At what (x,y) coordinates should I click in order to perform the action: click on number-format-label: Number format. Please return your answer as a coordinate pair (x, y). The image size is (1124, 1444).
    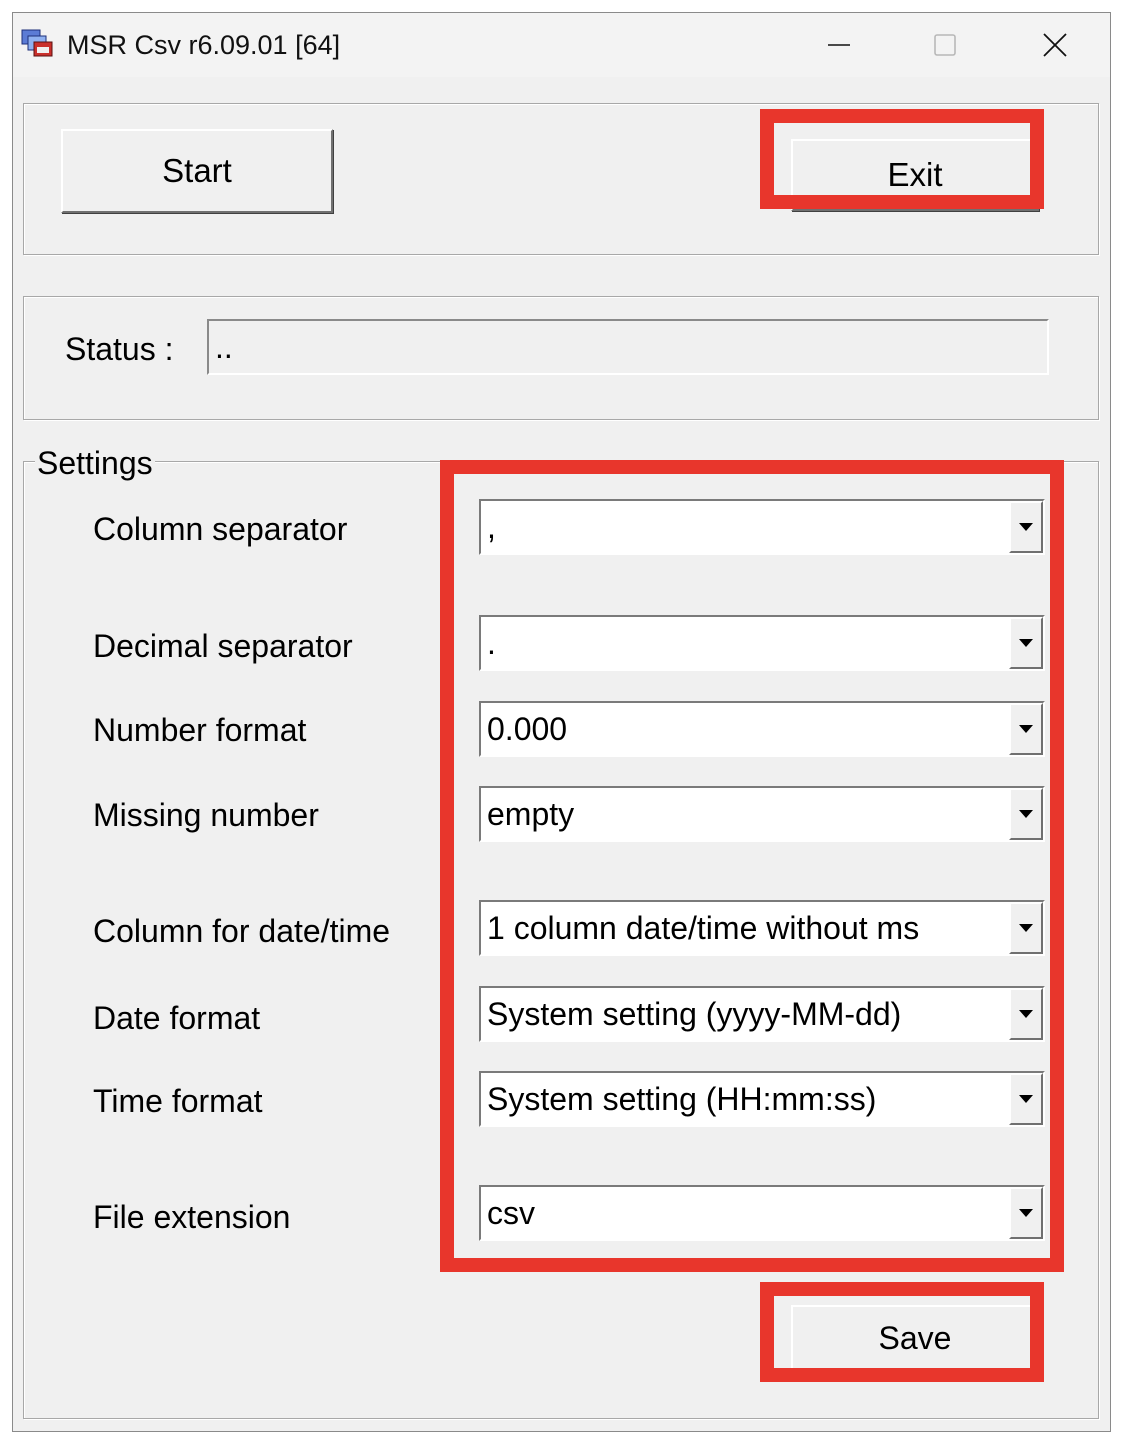
    Looking at the image, I should click on (200, 730).